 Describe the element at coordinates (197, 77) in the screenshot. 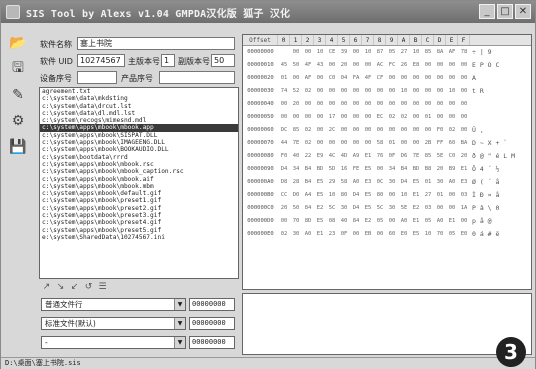

I see `product-serial-field` at that location.